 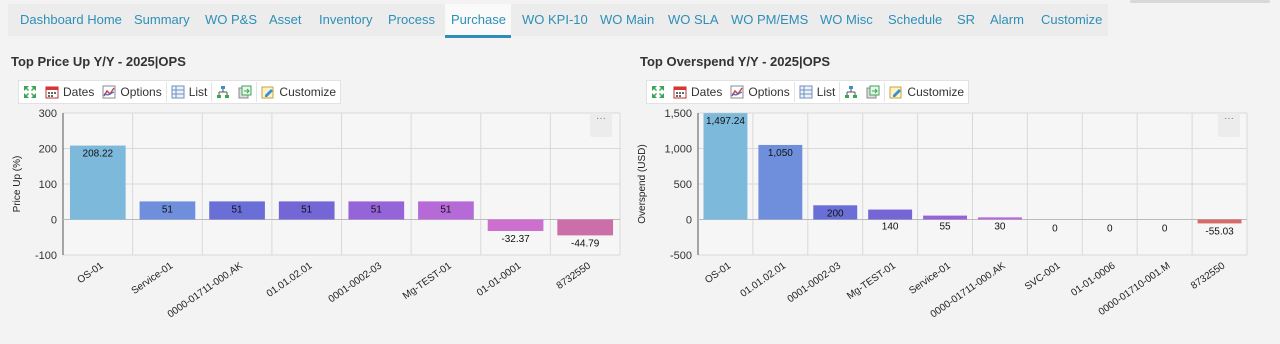 I want to click on bar-value-label: 140, so click(x=890, y=227).